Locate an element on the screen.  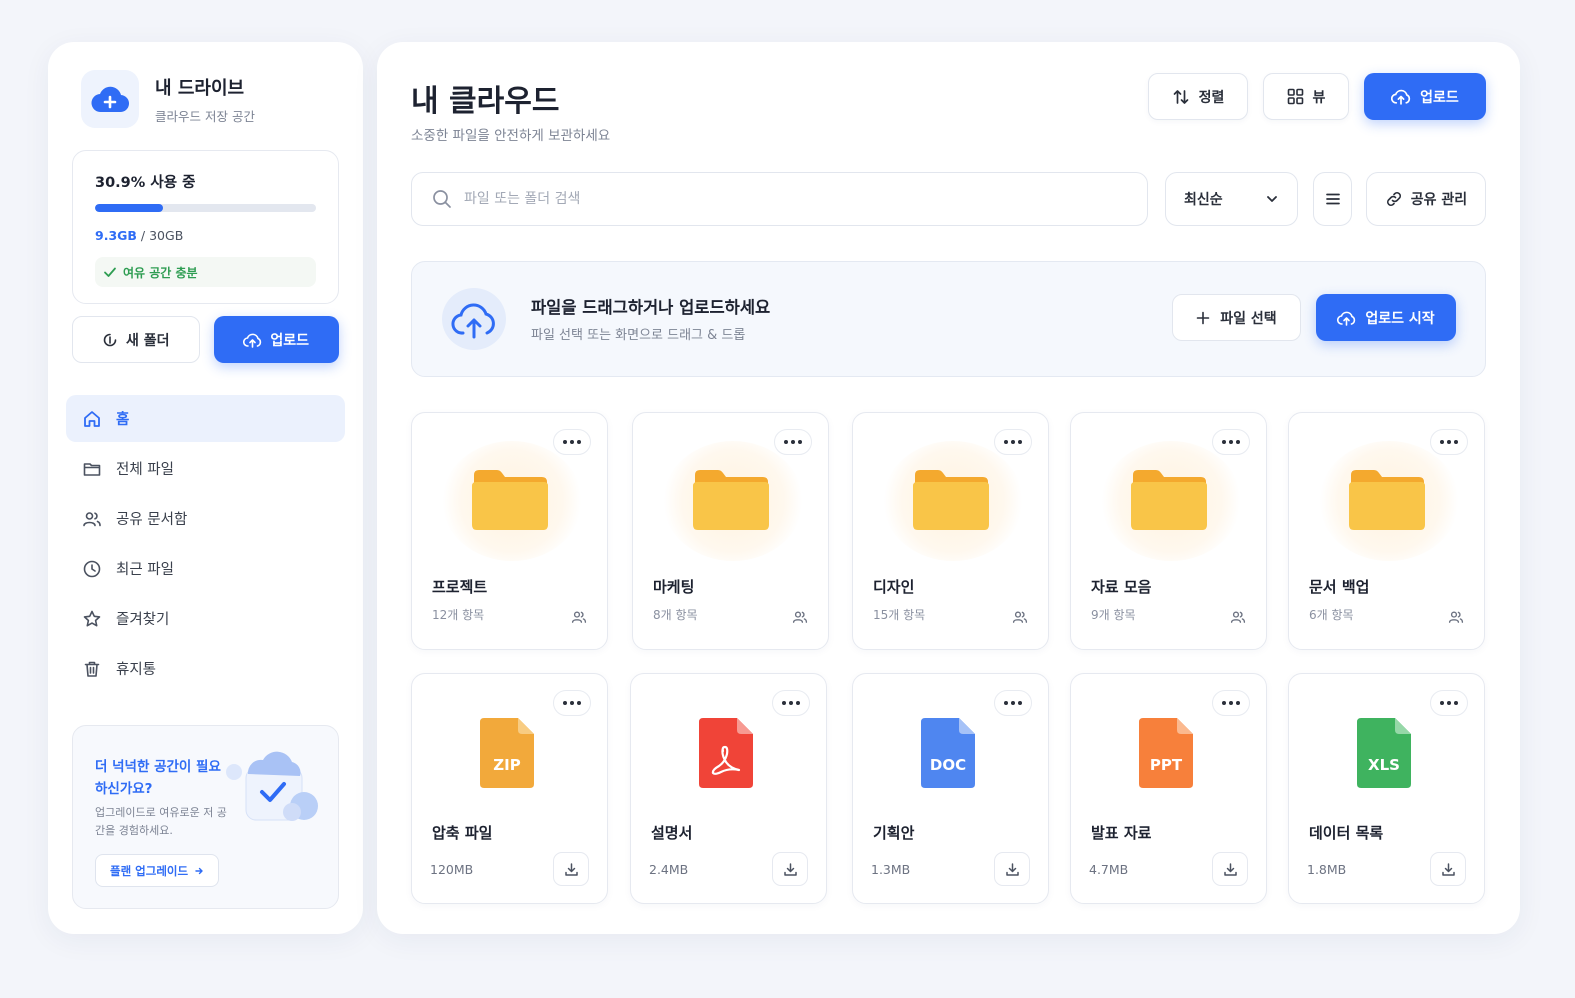
ppt-file-icon: PPT is located at coordinates (1166, 753).